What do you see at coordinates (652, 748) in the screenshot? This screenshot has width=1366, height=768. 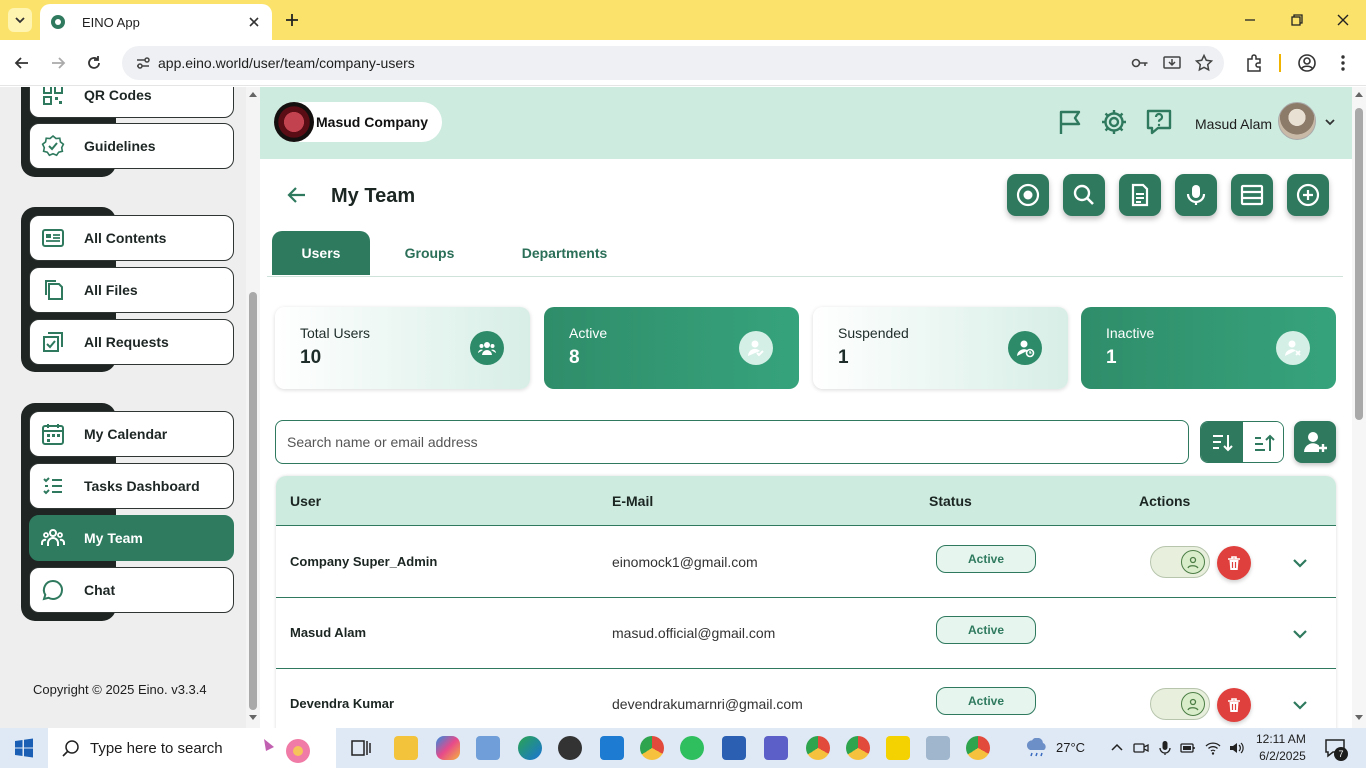 I see `chrome-icon` at bounding box center [652, 748].